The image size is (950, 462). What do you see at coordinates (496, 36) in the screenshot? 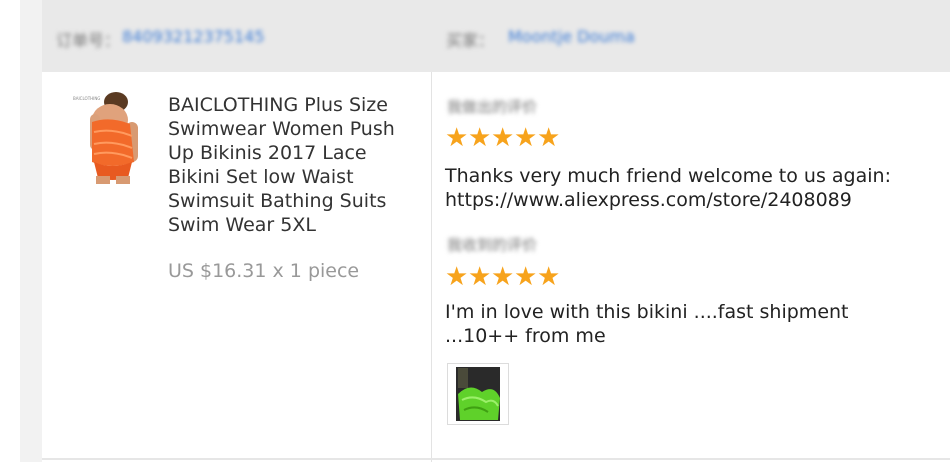
I see `order-header: 订单号： 84093212375145 买家： Moontje Douma` at bounding box center [496, 36].